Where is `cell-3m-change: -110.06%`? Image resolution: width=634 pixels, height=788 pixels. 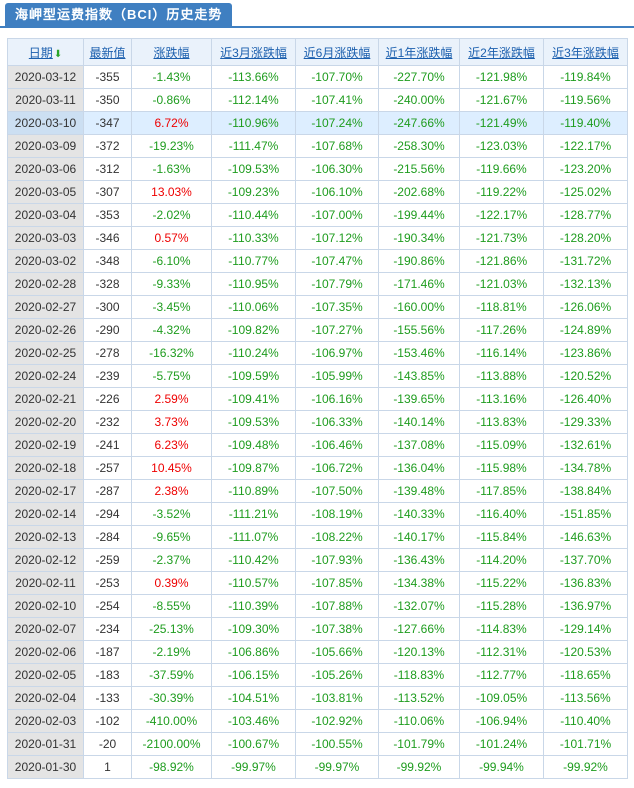
cell-3m-change: -110.06% is located at coordinates (253, 307).